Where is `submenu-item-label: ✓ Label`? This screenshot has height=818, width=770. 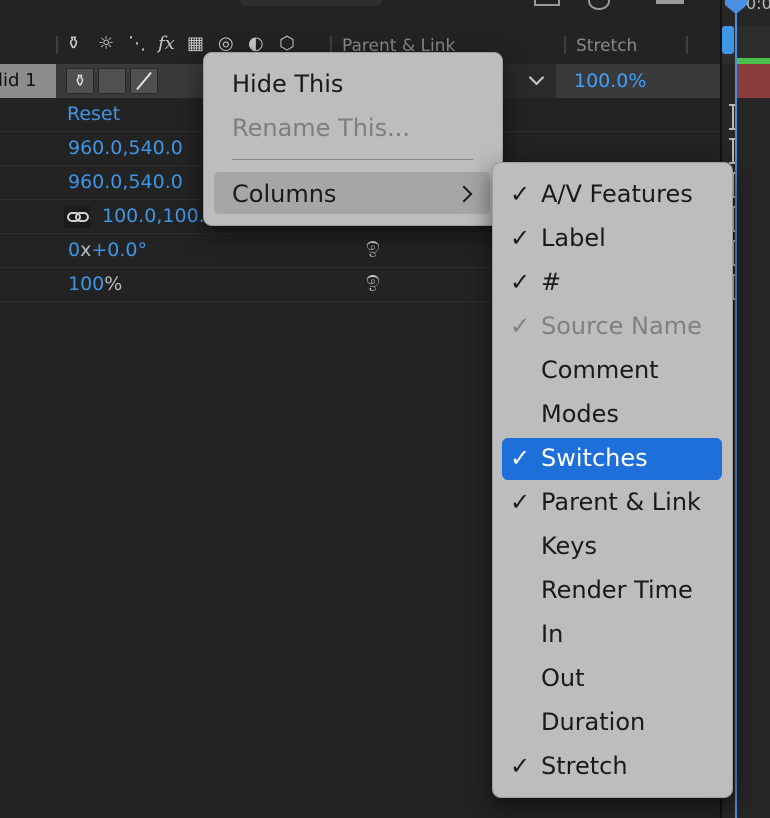 submenu-item-label: ✓ Label is located at coordinates (612, 239).